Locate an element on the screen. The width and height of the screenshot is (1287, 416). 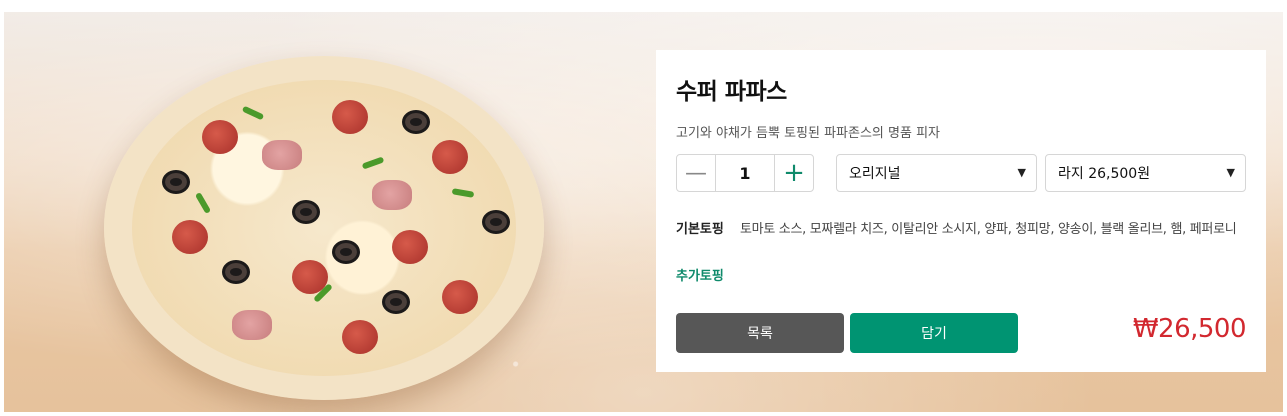
extra-toppings-link: 추가토핑 is located at coordinates (700, 274).